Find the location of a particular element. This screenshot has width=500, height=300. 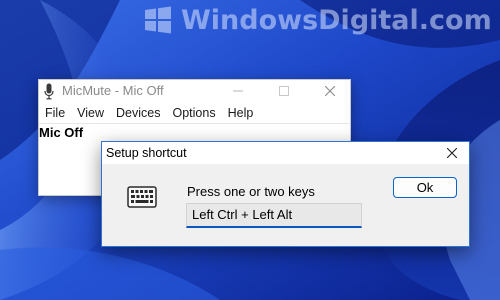

mic-status-text: Mic Off is located at coordinates (61, 132).